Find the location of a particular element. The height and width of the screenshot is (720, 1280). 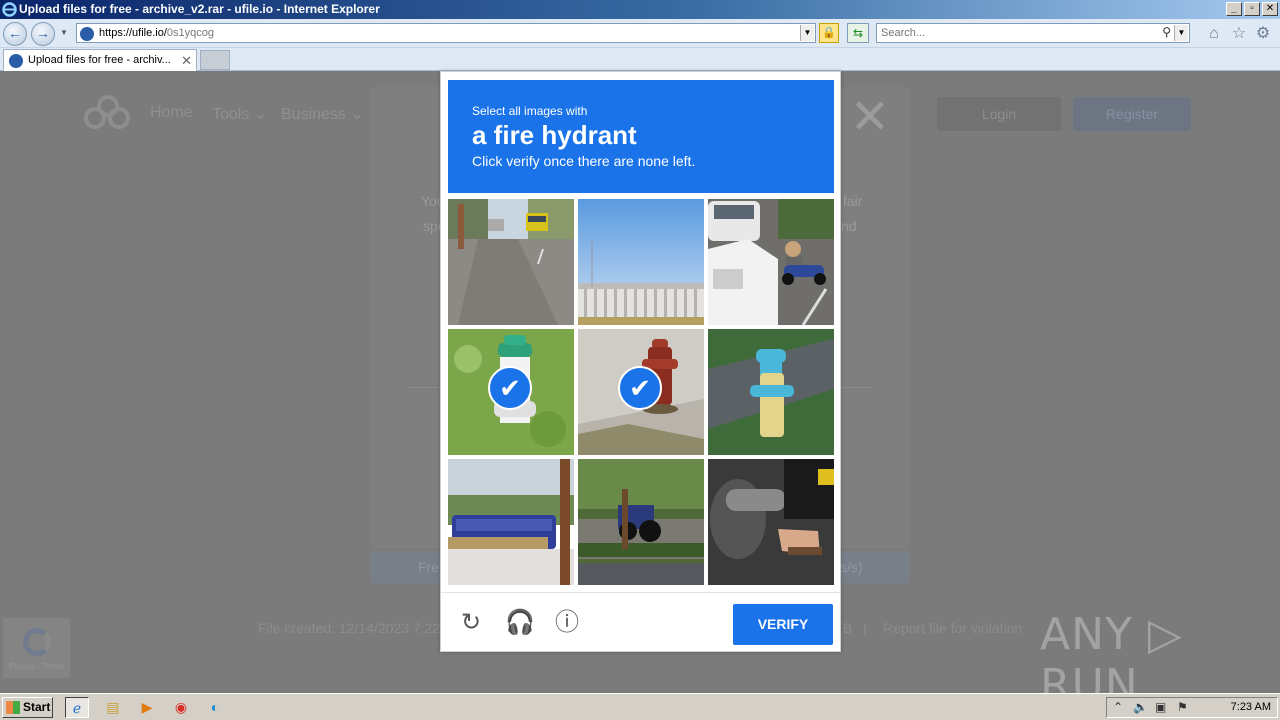

new-tab-button is located at coordinates (215, 60).